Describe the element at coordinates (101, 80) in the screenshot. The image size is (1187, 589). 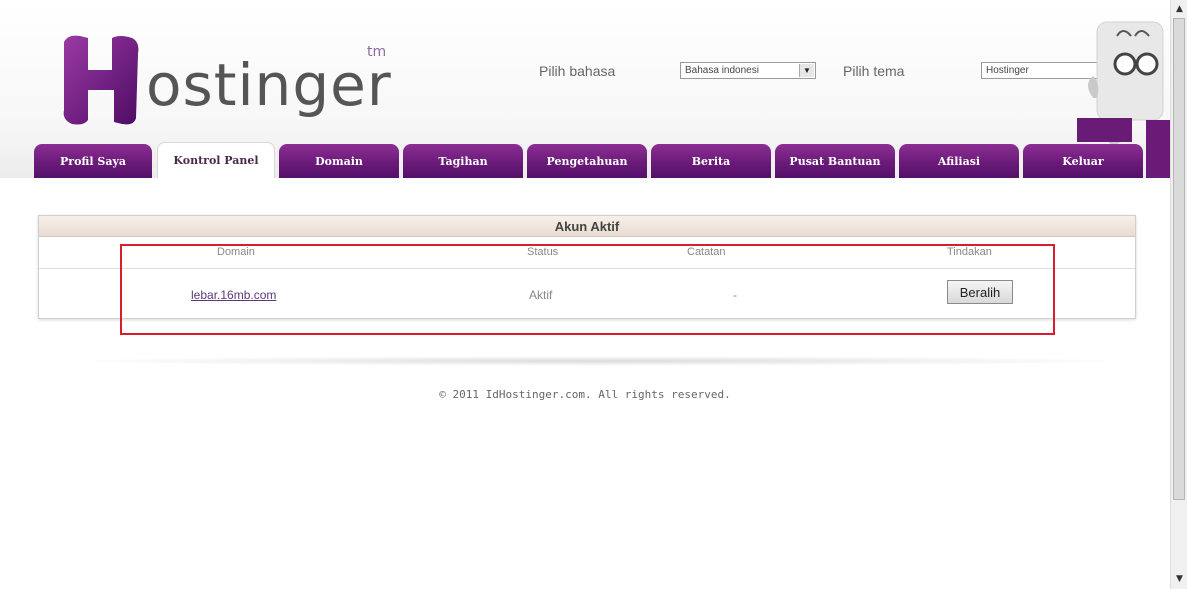
I see `logo-h-icon` at that location.